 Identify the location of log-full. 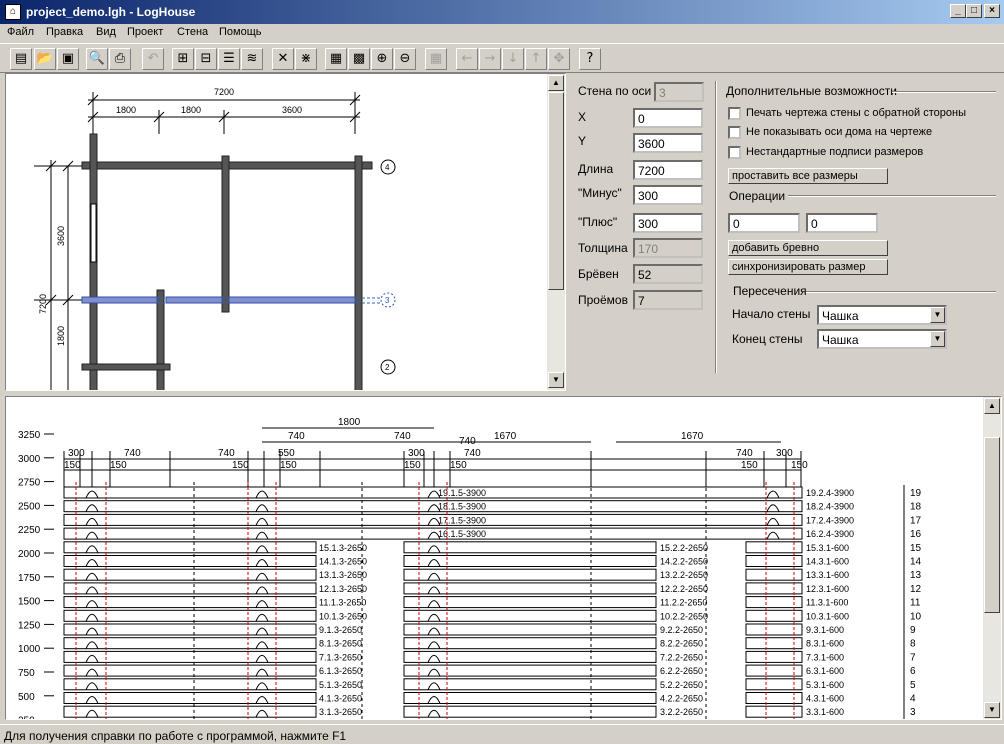
(433, 519).